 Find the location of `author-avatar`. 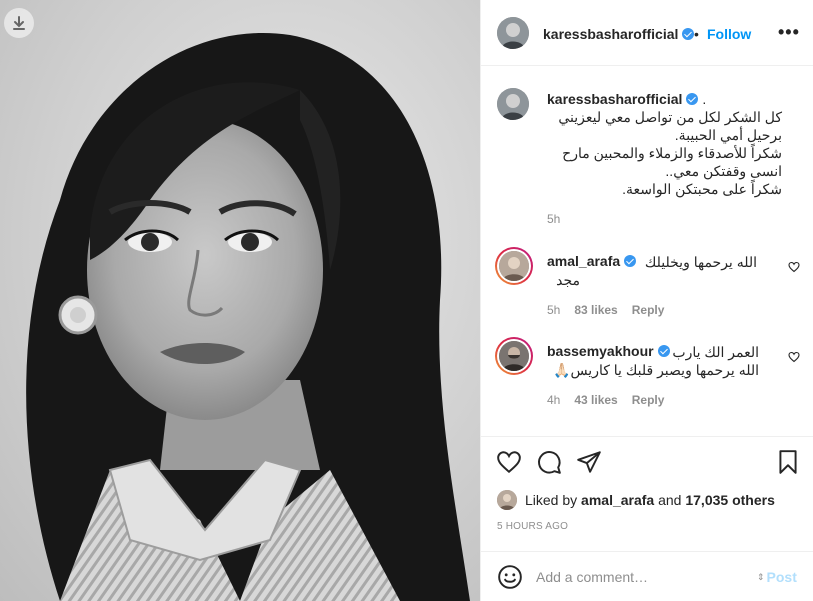

author-avatar is located at coordinates (513, 33).